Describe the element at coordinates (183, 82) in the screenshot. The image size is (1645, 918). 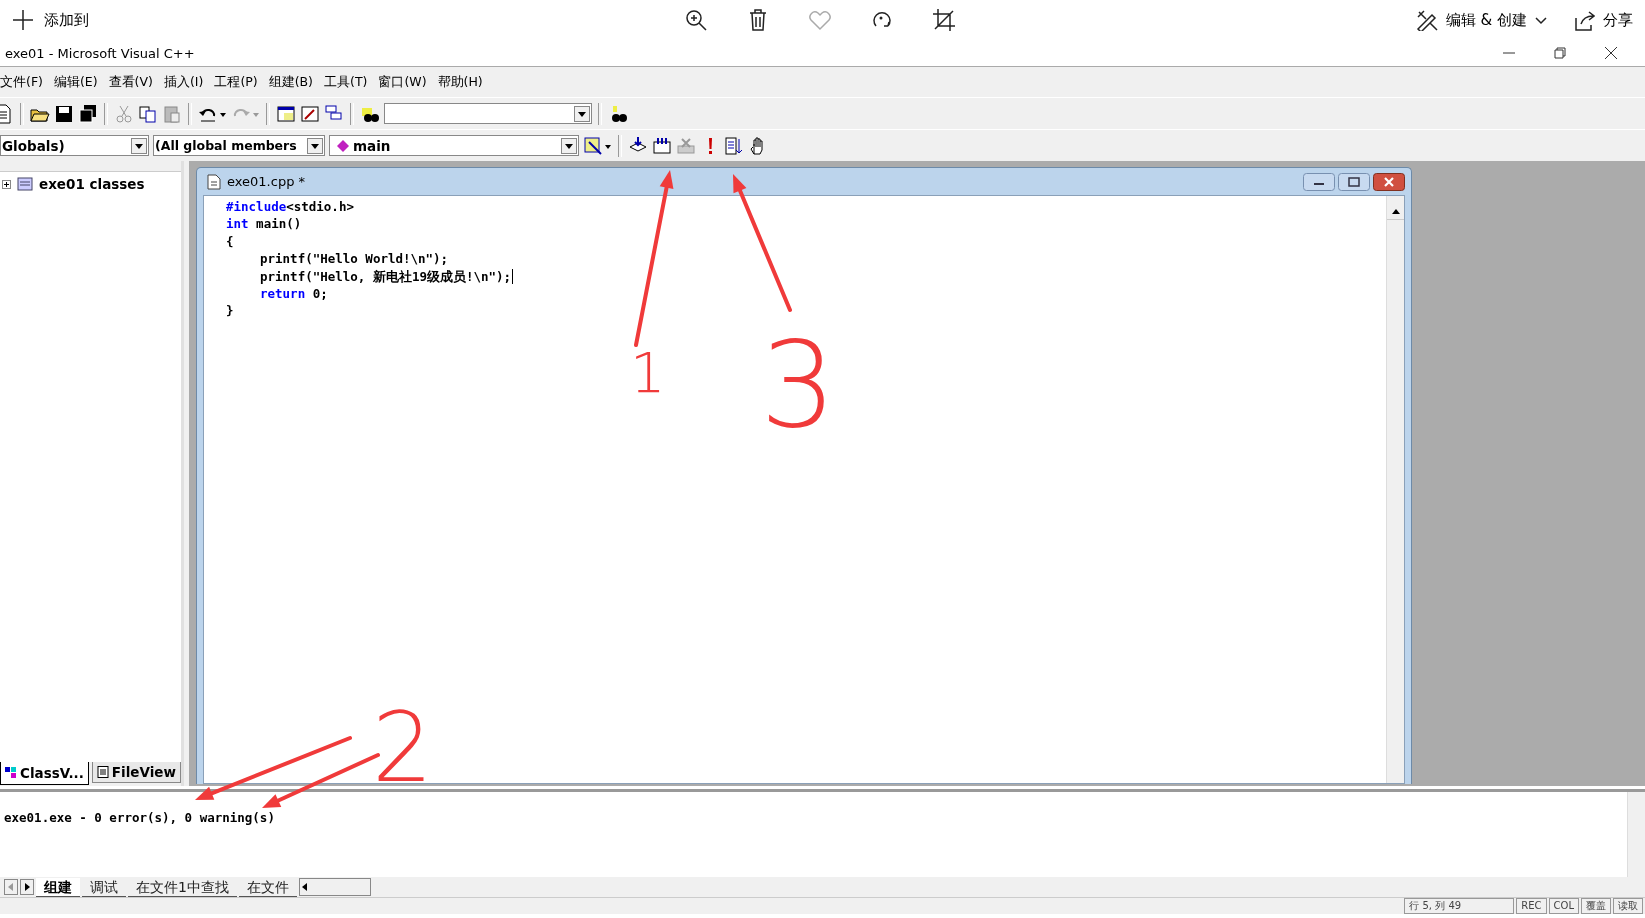
I see `menu-item: 插入(I)` at that location.